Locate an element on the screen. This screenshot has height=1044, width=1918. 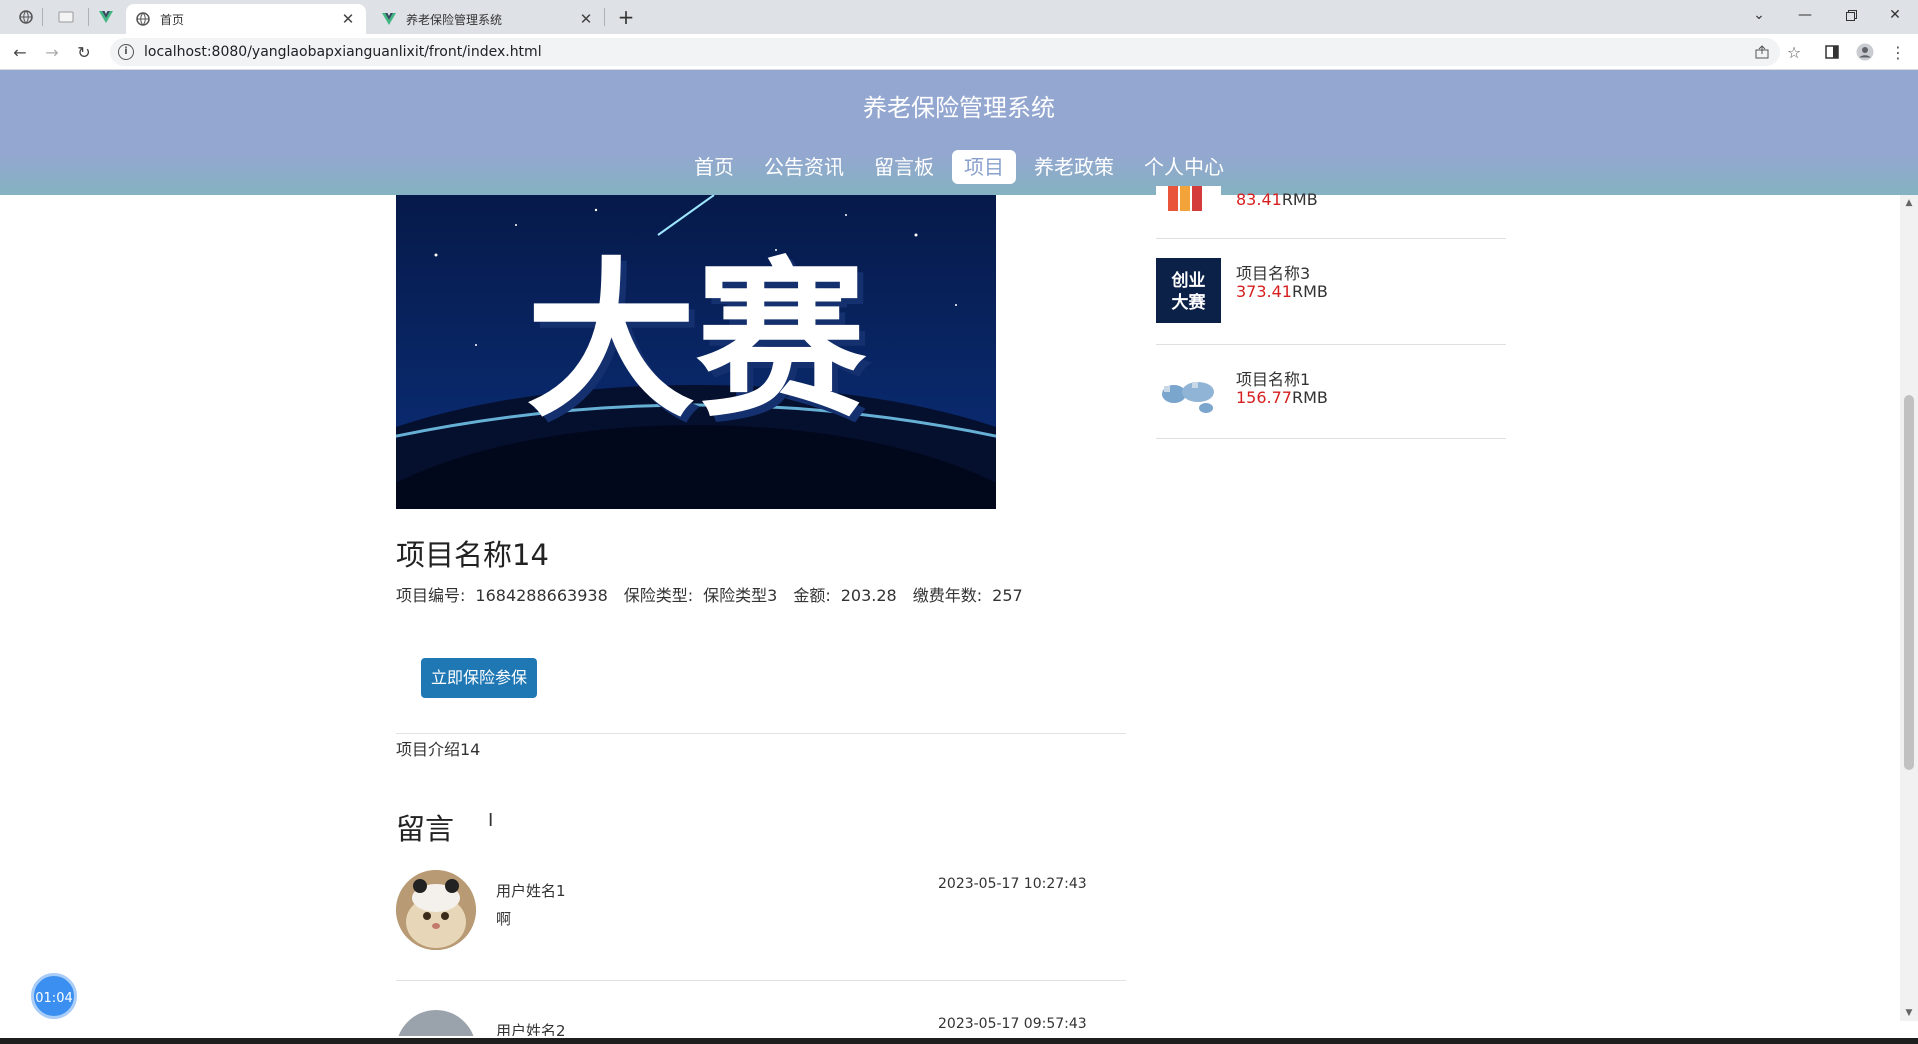
tab-home: 首页 ✕ is located at coordinates (246, 19).